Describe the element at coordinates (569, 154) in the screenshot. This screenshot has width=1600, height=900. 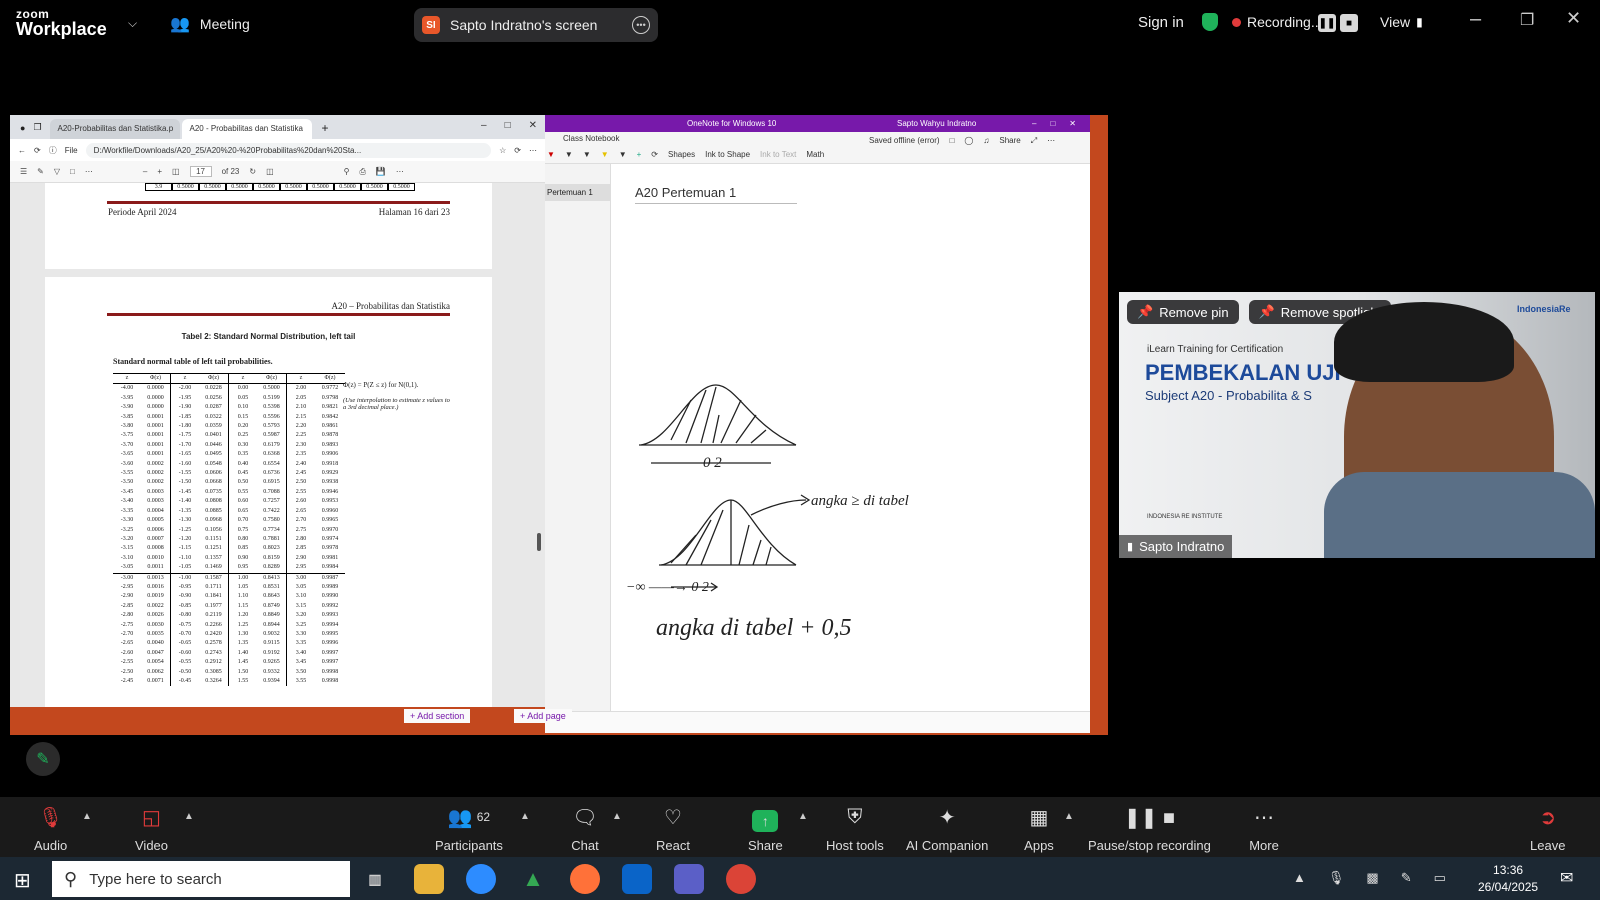
I see `pen-black-icon: ▼` at that location.